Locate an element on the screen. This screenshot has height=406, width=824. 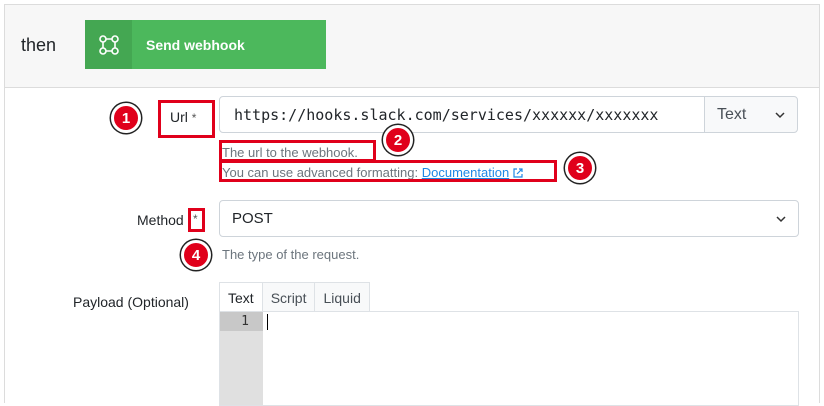
method-label: Method is located at coordinates (160, 220).